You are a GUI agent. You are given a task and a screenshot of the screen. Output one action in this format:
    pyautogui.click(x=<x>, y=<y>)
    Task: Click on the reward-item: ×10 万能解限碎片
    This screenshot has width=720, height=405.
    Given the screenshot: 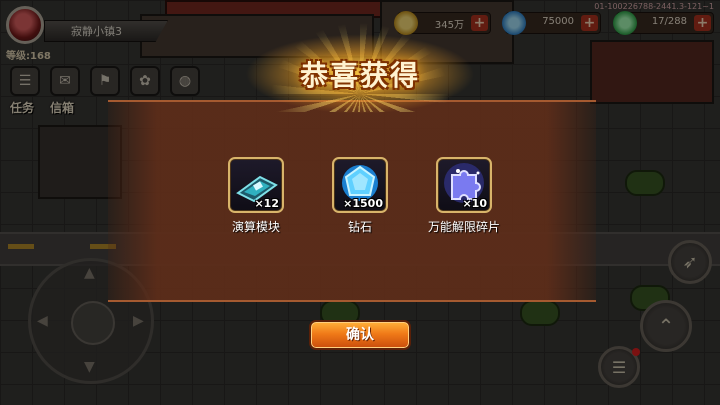 What is the action you would take?
    pyautogui.click(x=464, y=196)
    